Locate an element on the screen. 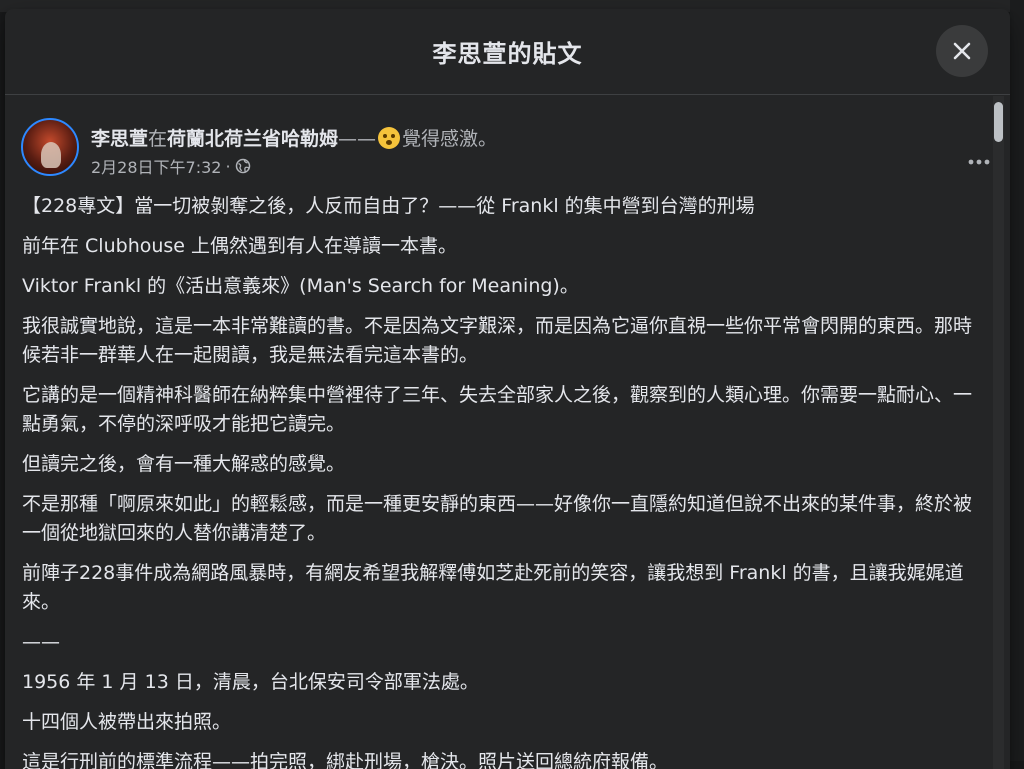  more-options-button is located at coordinates (979, 162).